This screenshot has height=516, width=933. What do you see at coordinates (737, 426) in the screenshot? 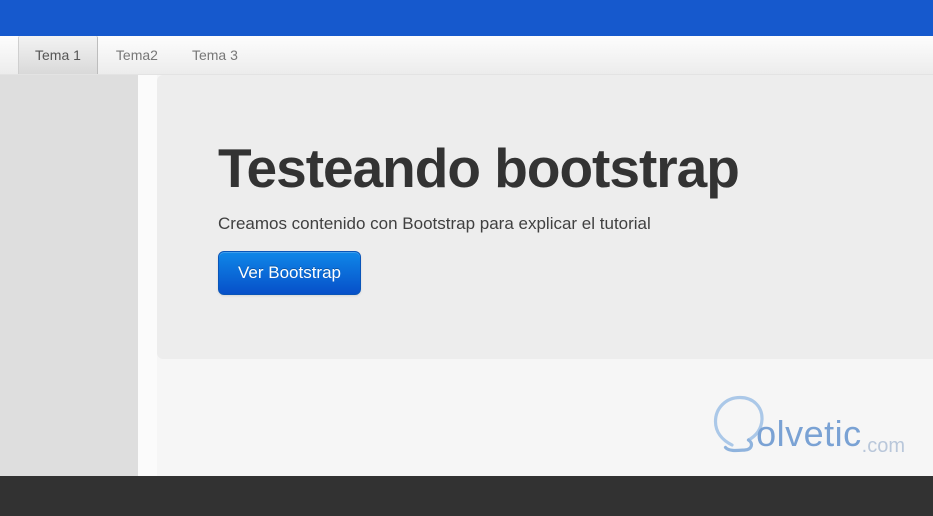
I see `lightbulb-icon` at bounding box center [737, 426].